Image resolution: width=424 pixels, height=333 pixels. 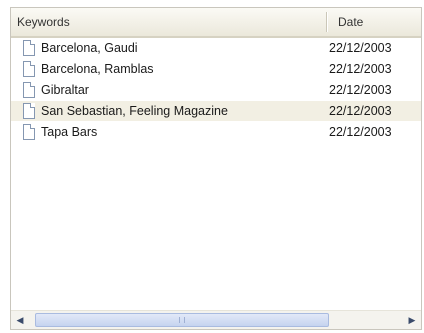 I want to click on list-item: Barcelona, Ramblas 22/12/2003, so click(x=216, y=69).